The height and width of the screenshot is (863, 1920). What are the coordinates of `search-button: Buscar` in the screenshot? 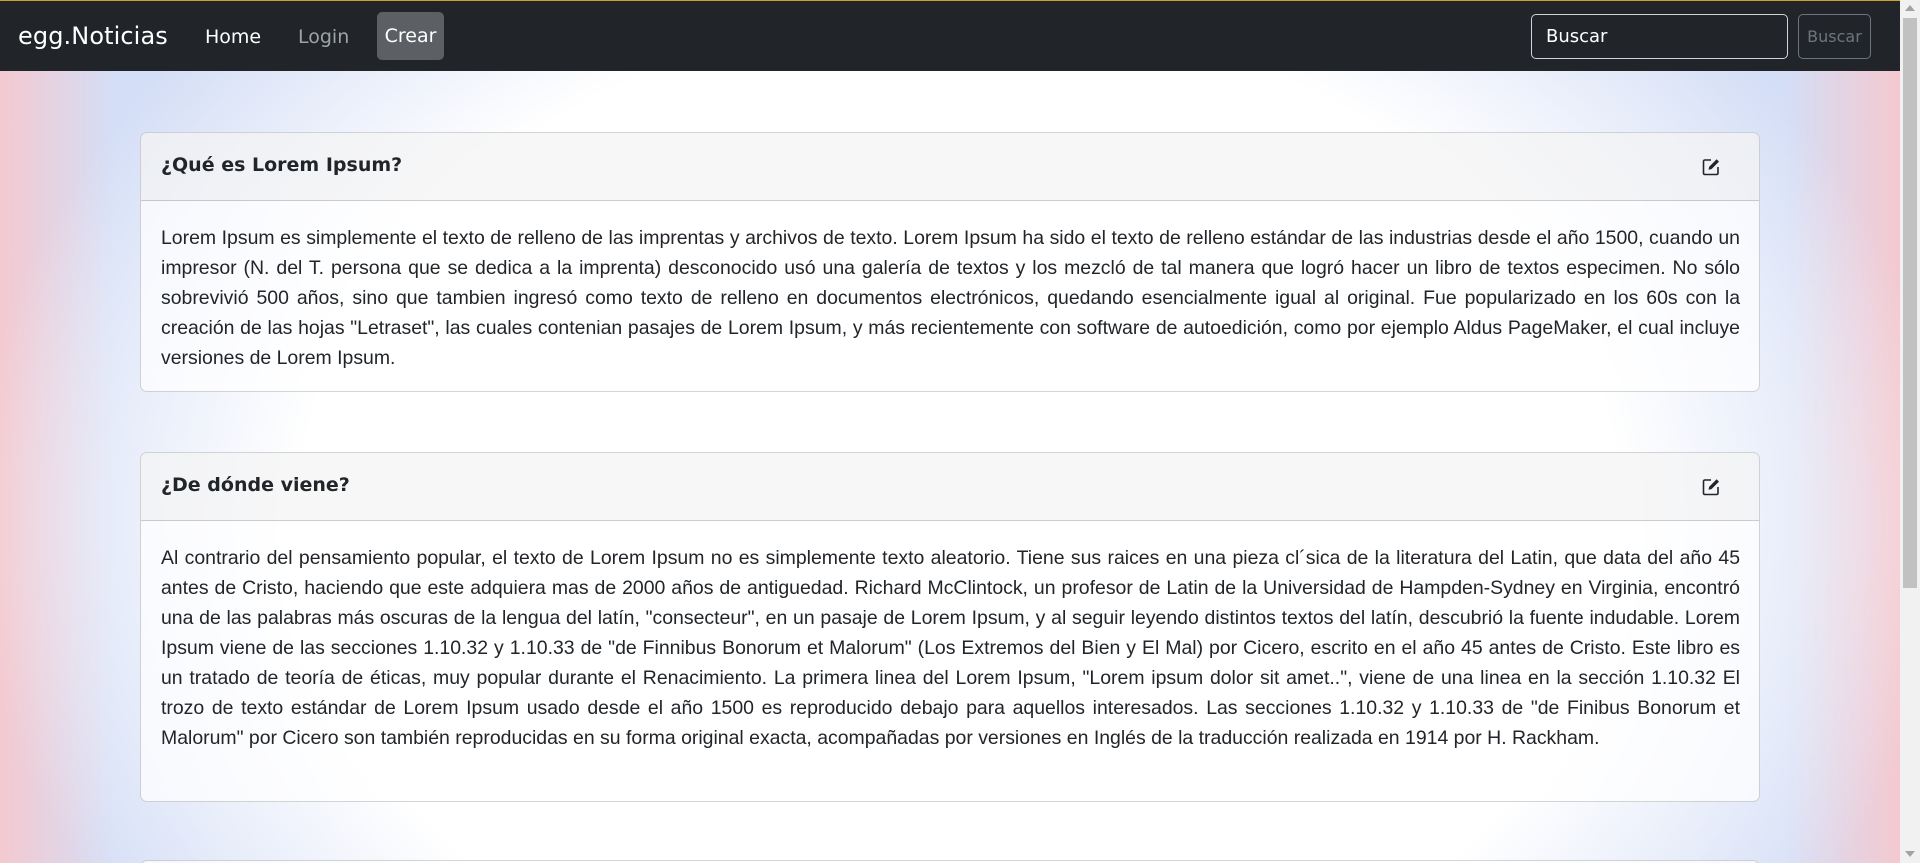 It's located at (1834, 36).